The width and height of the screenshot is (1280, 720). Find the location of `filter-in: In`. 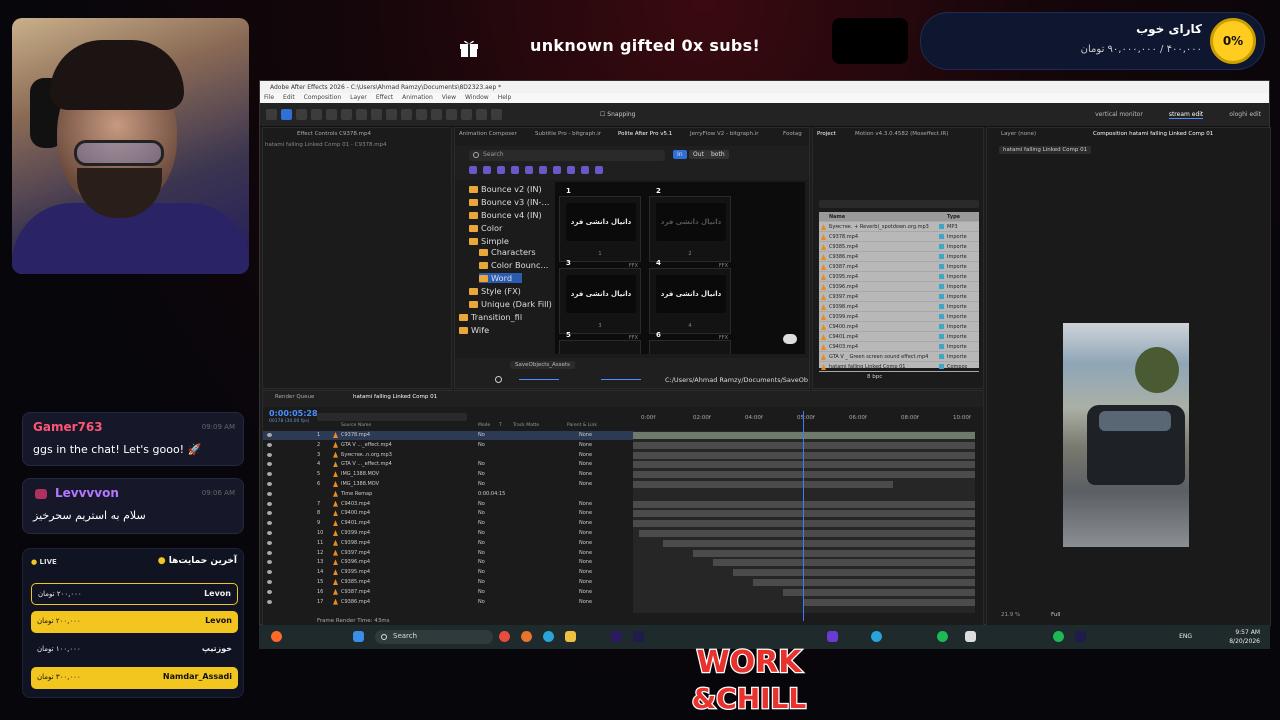

filter-in: In is located at coordinates (680, 154).